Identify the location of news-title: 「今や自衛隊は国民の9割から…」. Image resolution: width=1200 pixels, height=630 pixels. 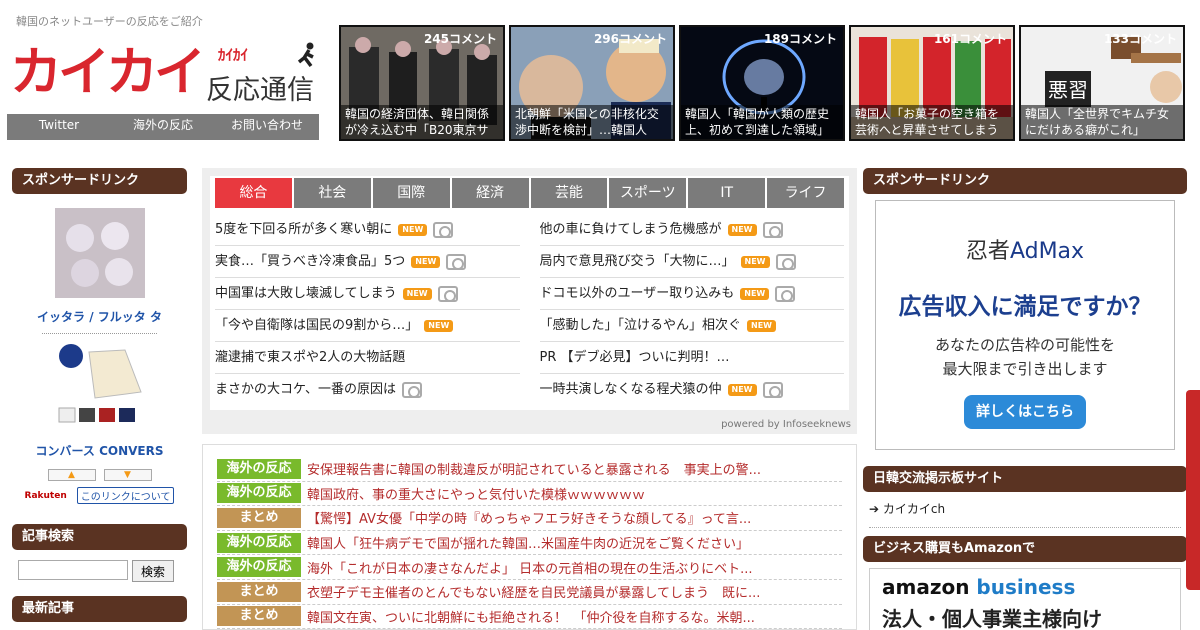
(317, 325).